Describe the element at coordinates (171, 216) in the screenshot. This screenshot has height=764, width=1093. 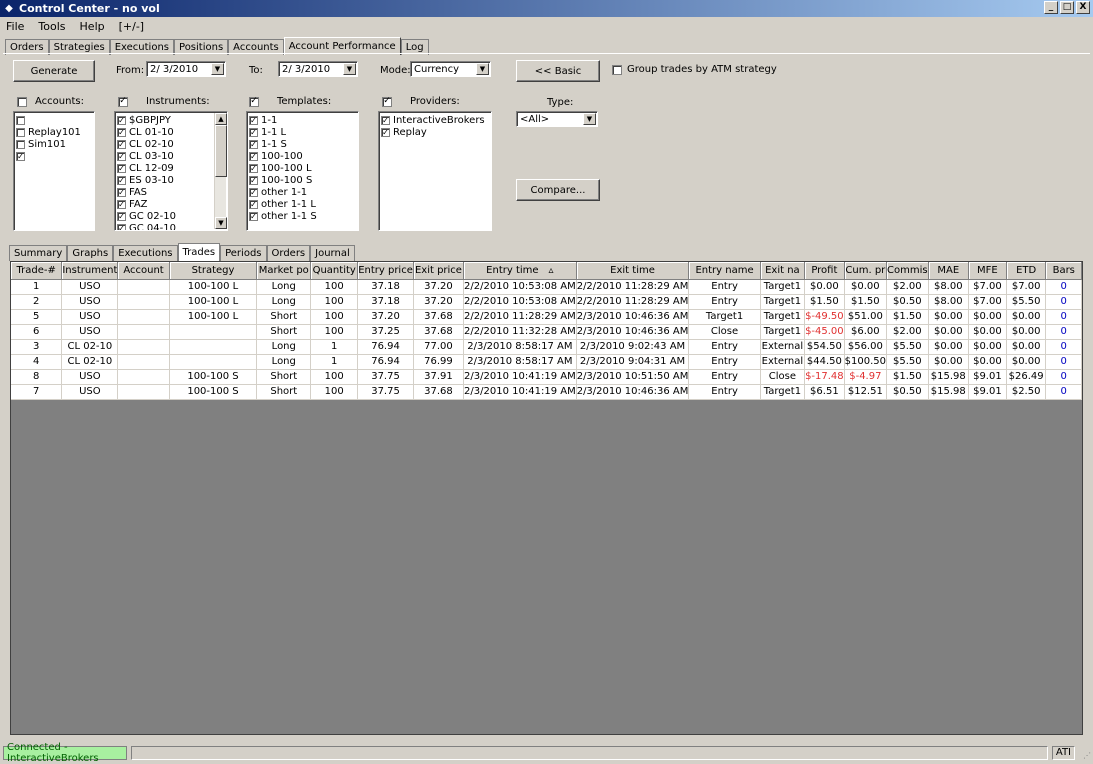
I see `list-item: ✓ GC 02-10` at that location.